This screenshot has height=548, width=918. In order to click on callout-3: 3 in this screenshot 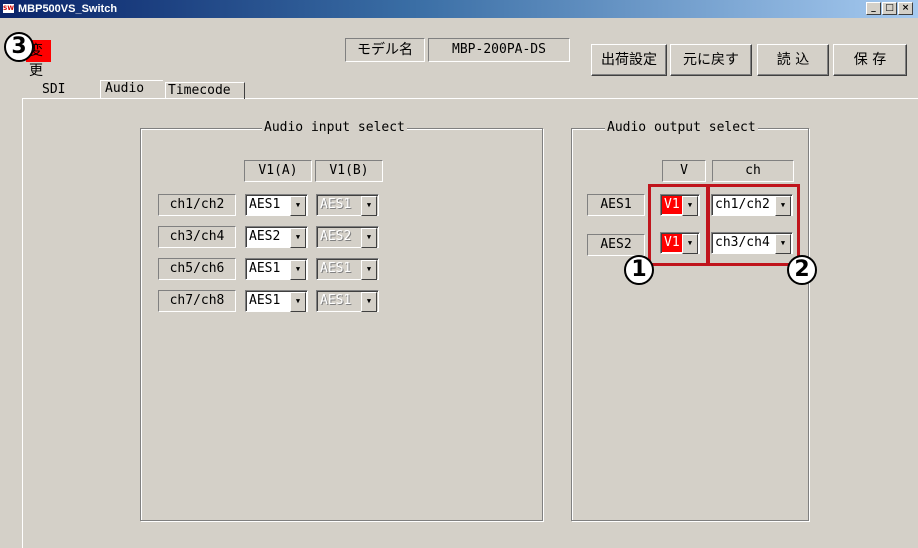, I will do `click(19, 47)`.